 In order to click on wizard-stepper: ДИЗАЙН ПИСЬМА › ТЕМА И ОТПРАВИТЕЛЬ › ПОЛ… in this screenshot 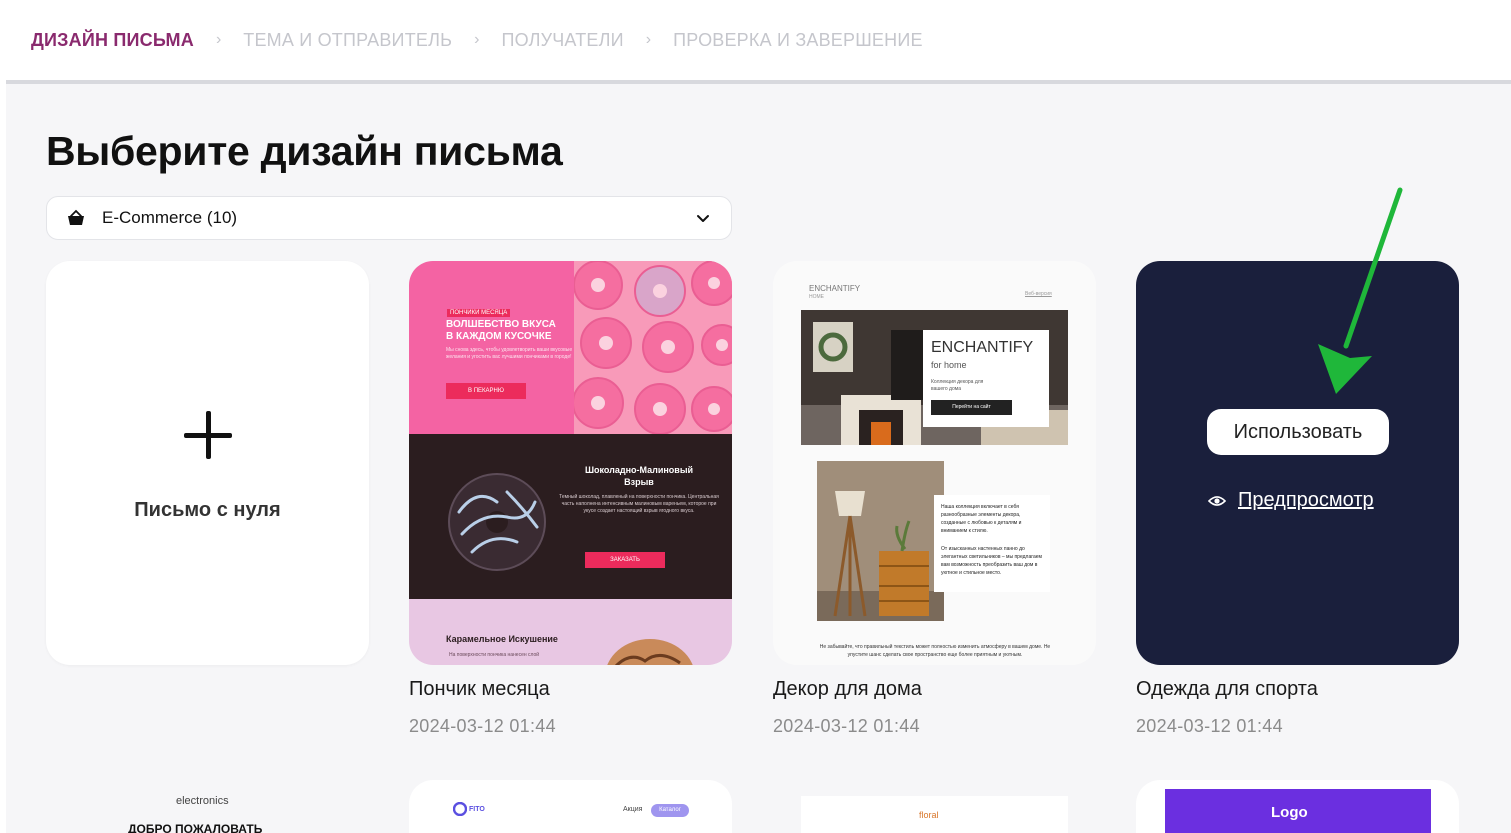, I will do `click(755, 40)`.